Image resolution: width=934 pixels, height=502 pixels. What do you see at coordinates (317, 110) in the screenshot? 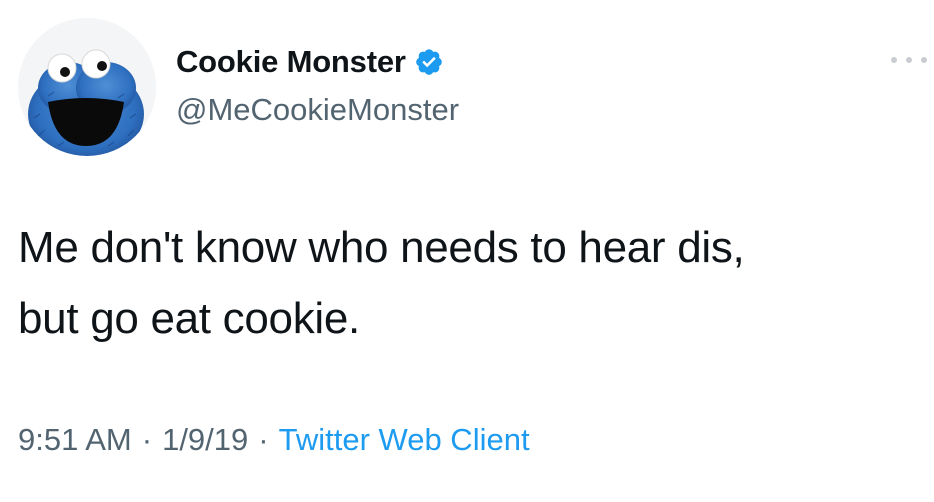
I see `user-handle: @MeCookieMonster` at bounding box center [317, 110].